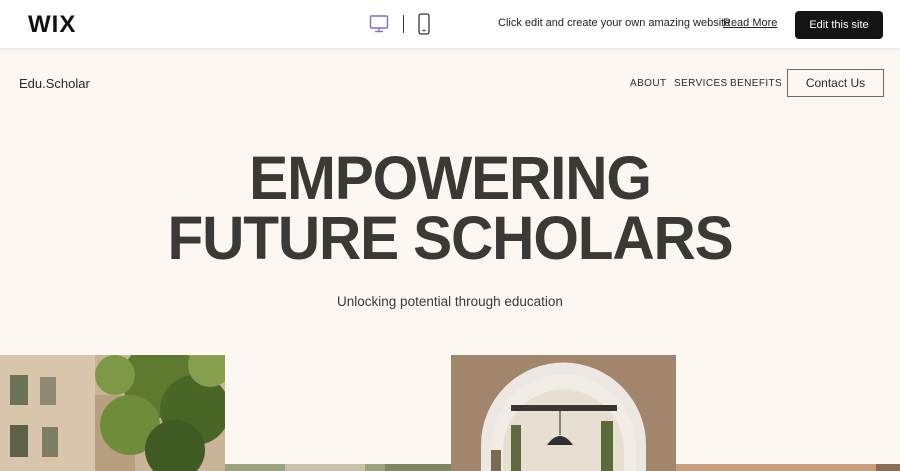 This screenshot has height=471, width=900. What do you see at coordinates (756, 83) in the screenshot?
I see `nav-benefits: BENEFITS` at bounding box center [756, 83].